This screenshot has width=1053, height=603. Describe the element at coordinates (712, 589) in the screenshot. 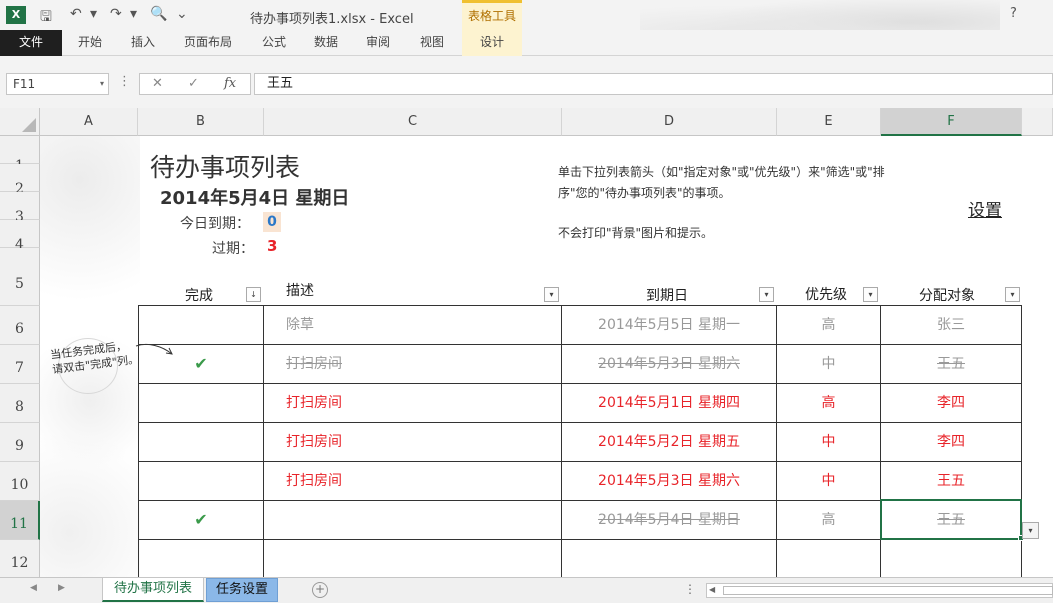

I see `scroll-left-icon: ◀` at that location.